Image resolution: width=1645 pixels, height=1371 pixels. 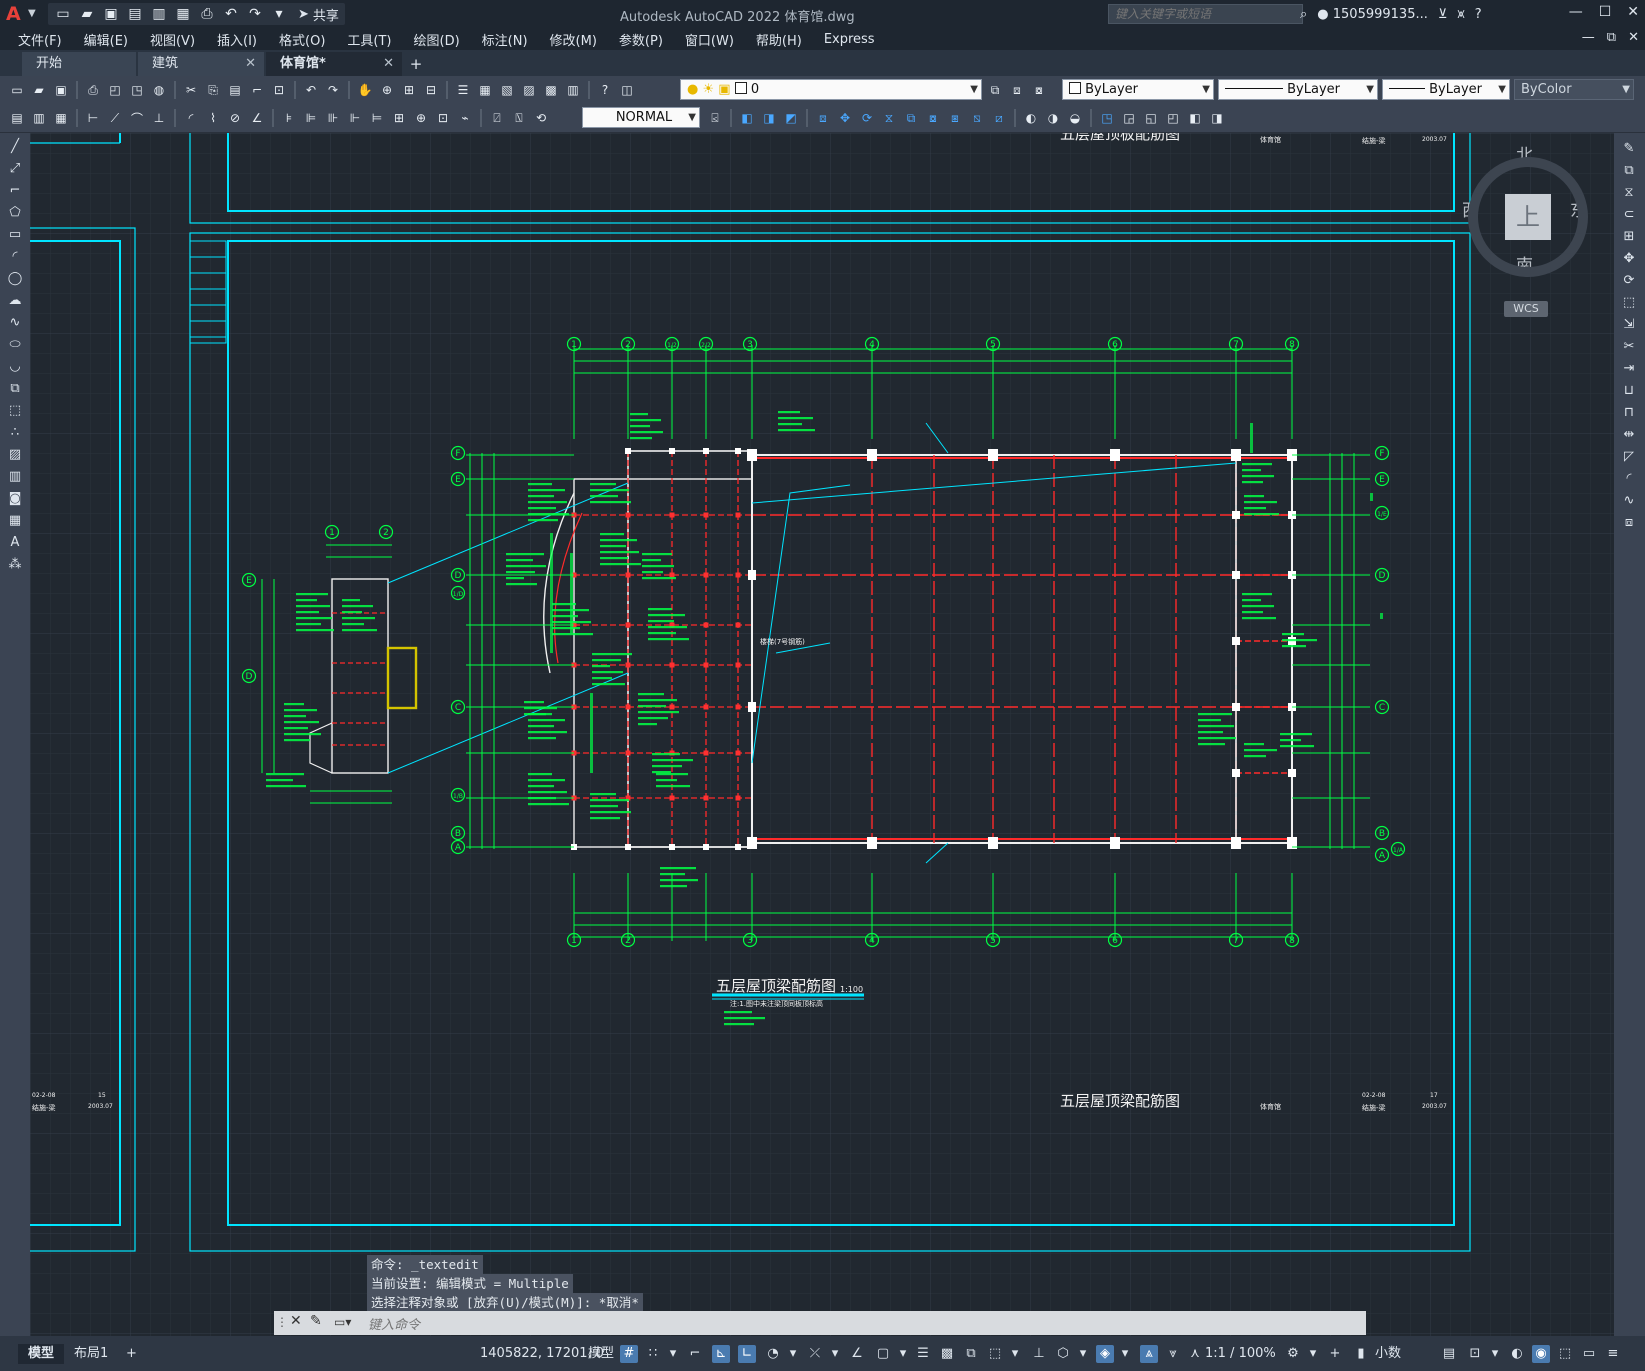 I want to click on ucs-face-icon: ◰, so click(x=1173, y=118).